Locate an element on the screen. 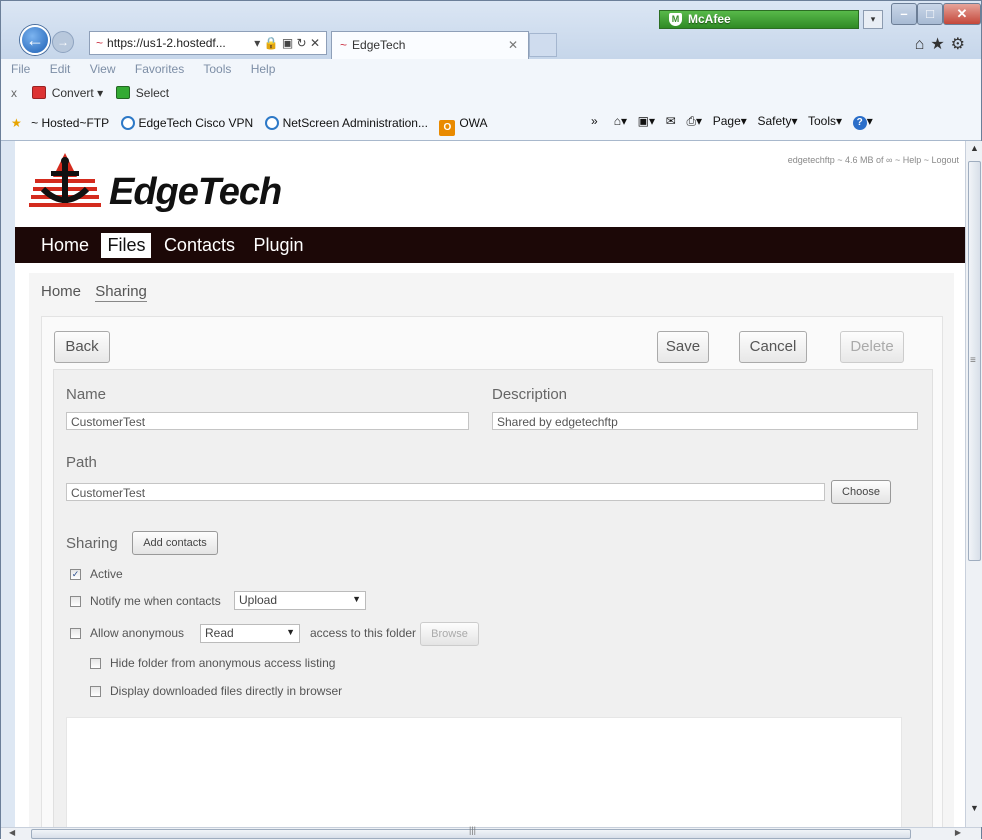  save-button: Save is located at coordinates (683, 347).